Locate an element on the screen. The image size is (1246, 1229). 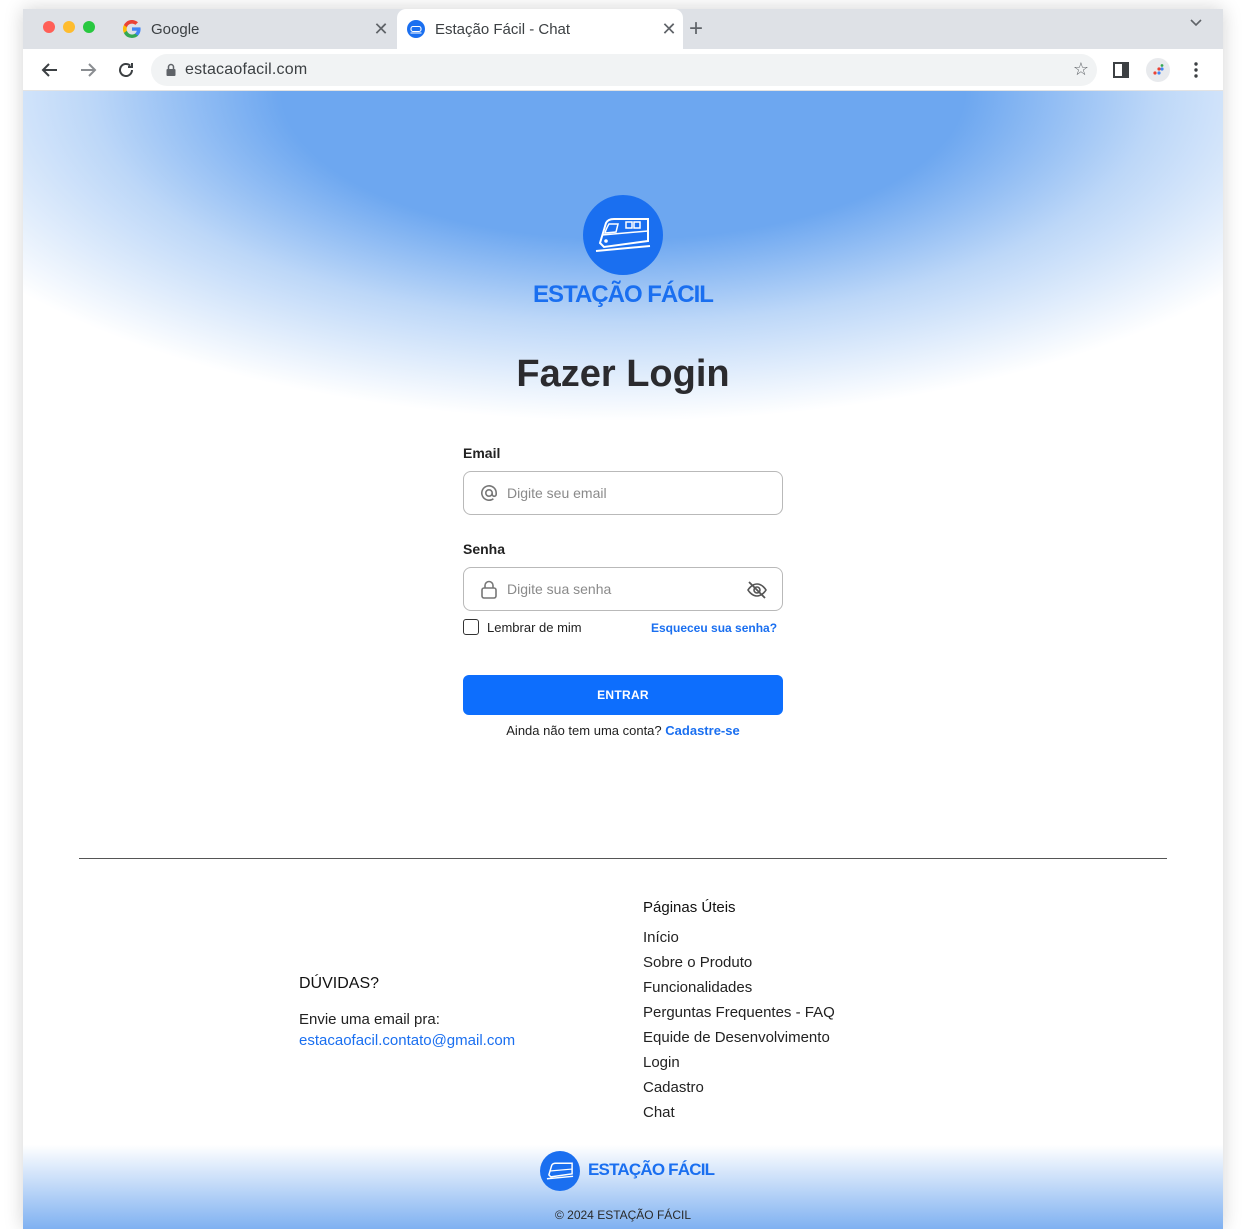
remember-checkbox is located at coordinates (471, 627).